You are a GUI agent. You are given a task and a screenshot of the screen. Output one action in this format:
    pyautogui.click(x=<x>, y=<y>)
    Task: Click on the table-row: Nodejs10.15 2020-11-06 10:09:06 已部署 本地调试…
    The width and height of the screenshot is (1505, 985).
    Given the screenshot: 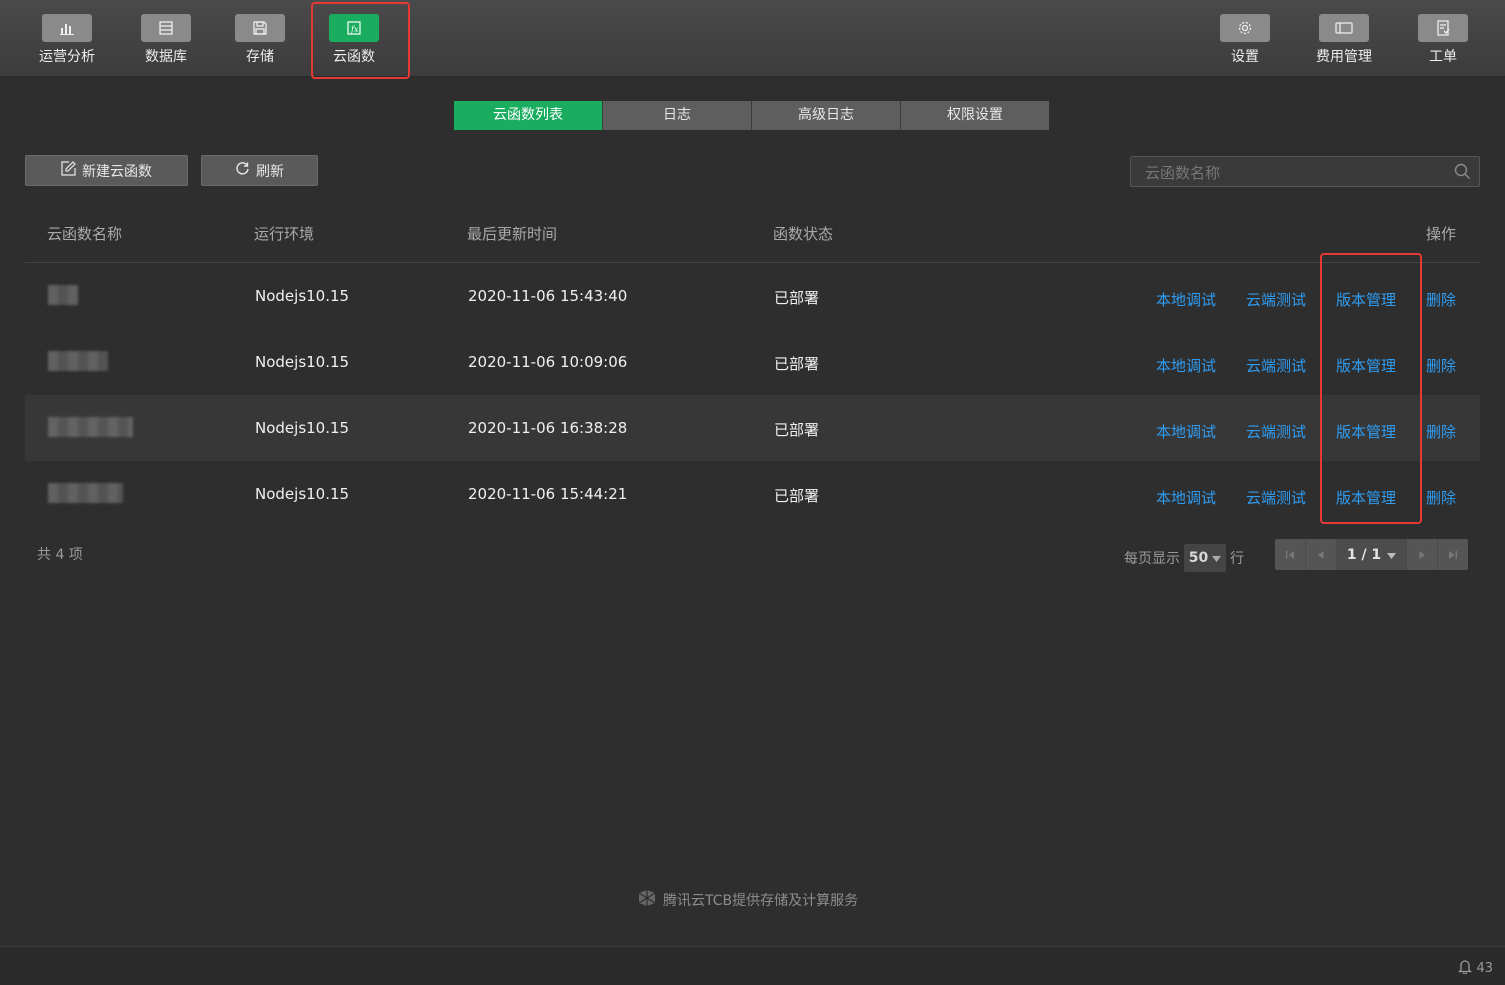 What is the action you would take?
    pyautogui.click(x=752, y=362)
    